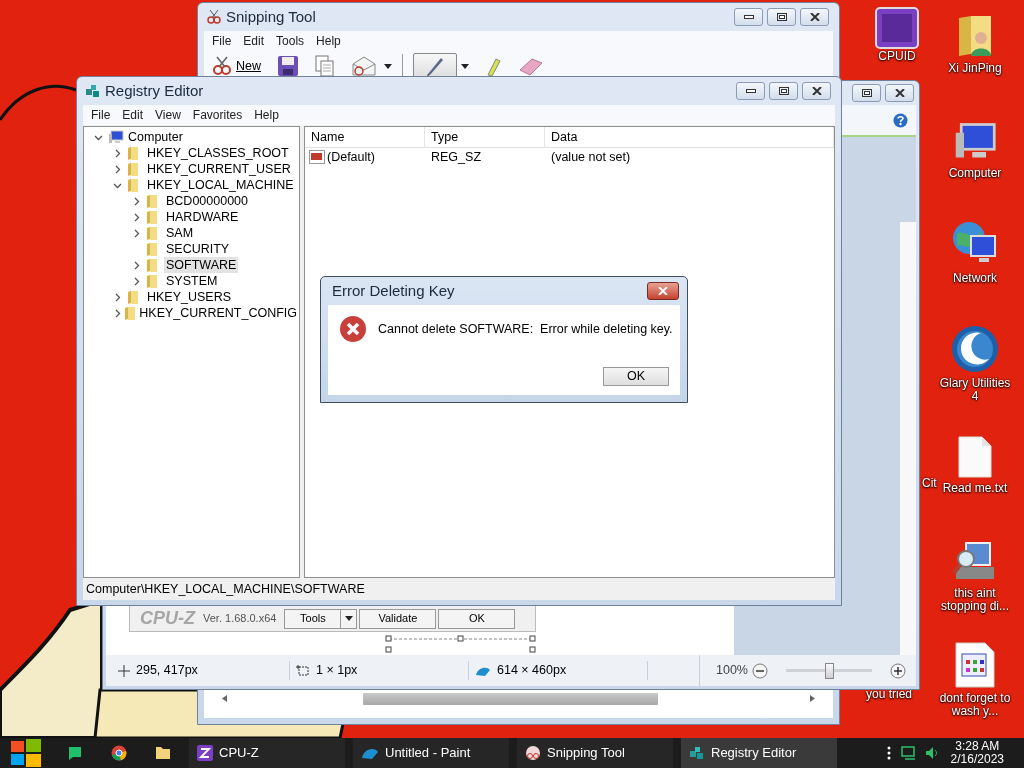  What do you see at coordinates (271, 16) in the screenshot?
I see `window-title: Snipping Tool` at bounding box center [271, 16].